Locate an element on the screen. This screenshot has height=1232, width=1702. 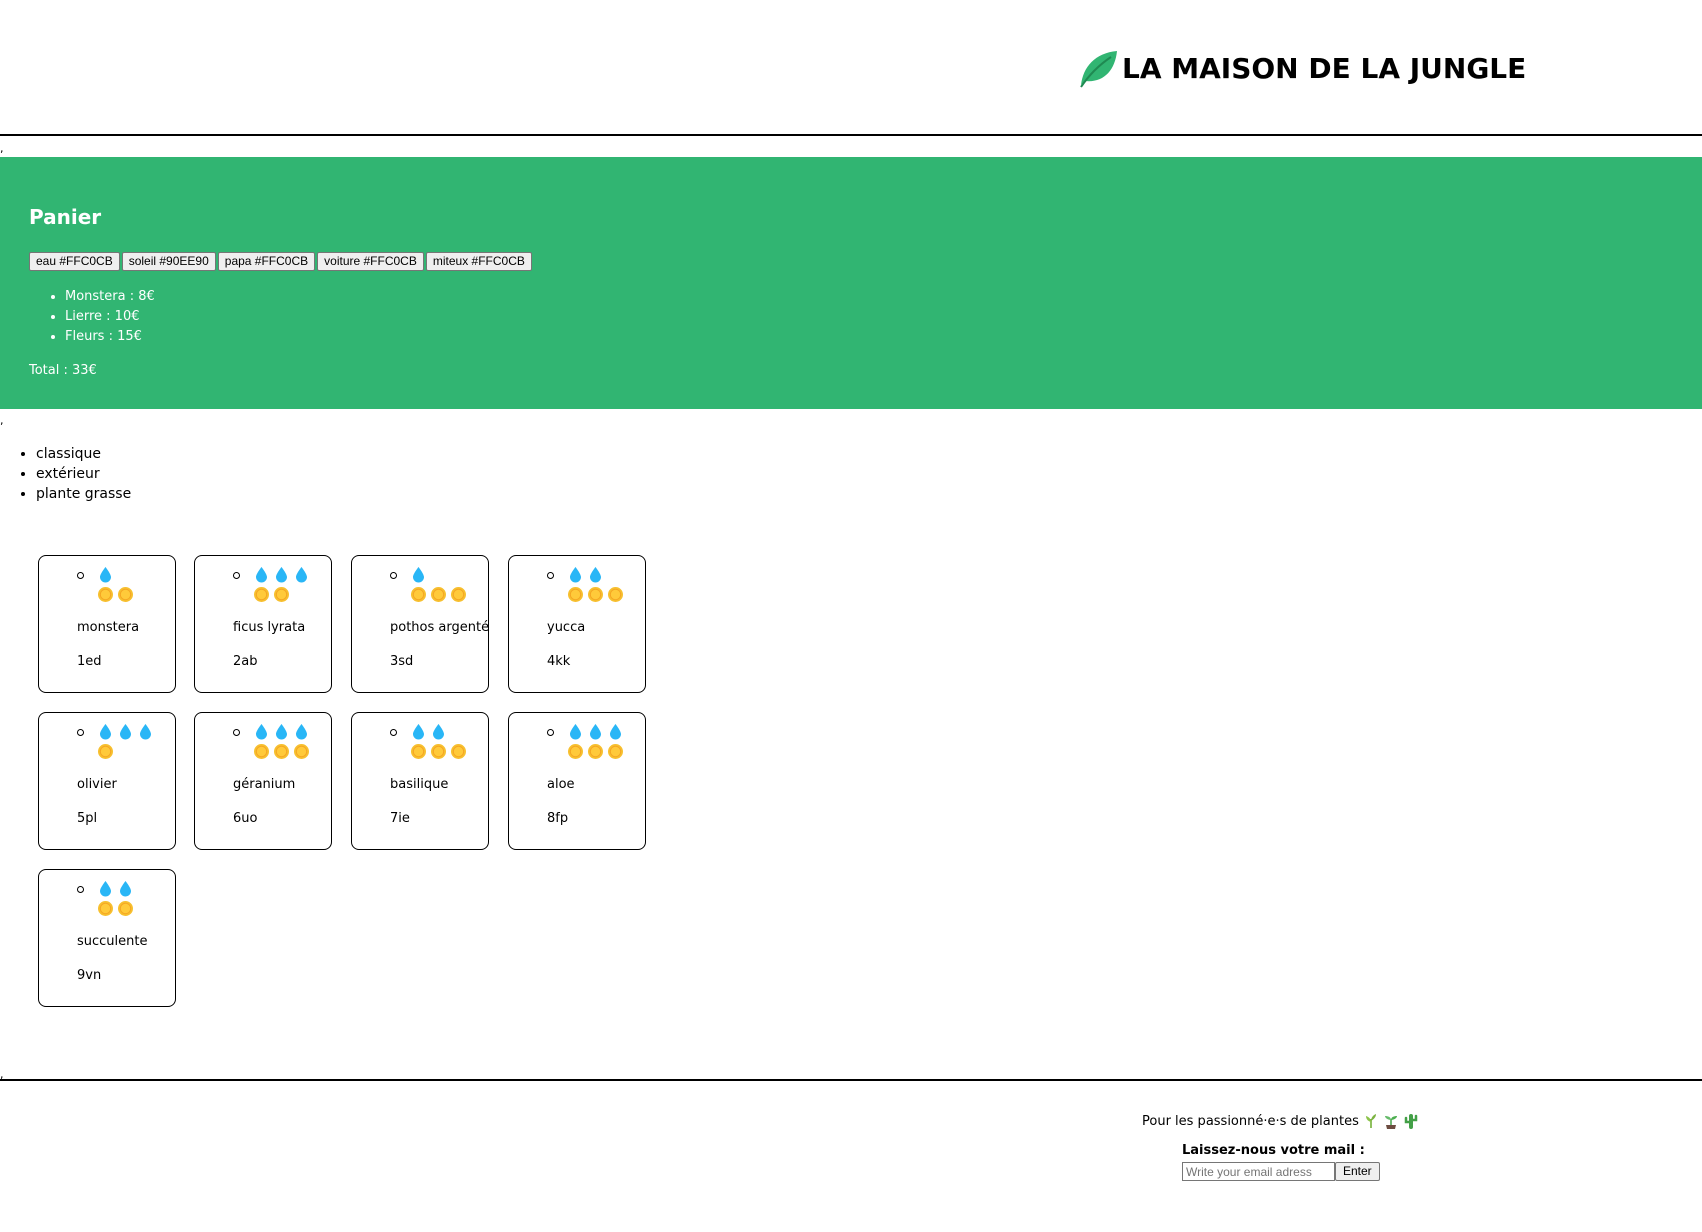
footer-tagline: Pour les passionné·e·s de plantes is located at coordinates (1280, 1121).